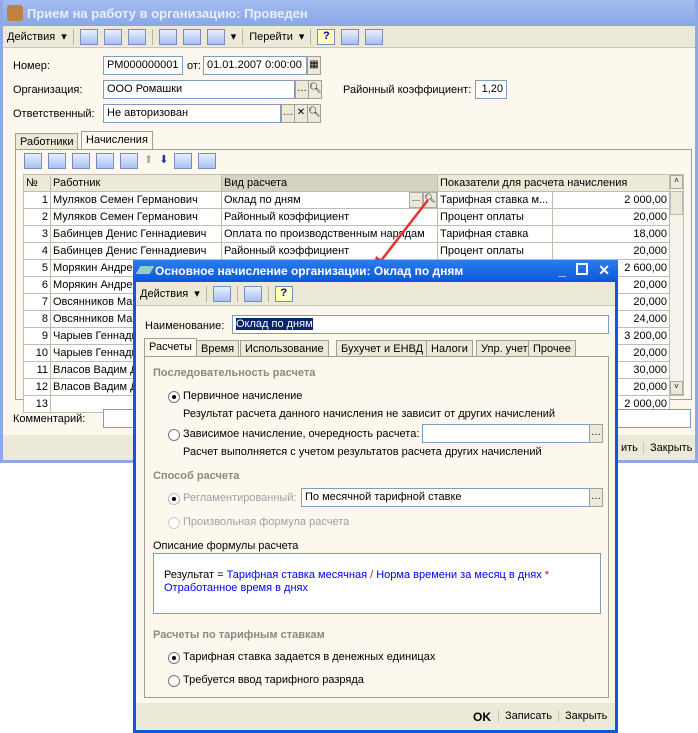  What do you see at coordinates (174, 499) in the screenshot?
I see `regulated-radio` at bounding box center [174, 499].